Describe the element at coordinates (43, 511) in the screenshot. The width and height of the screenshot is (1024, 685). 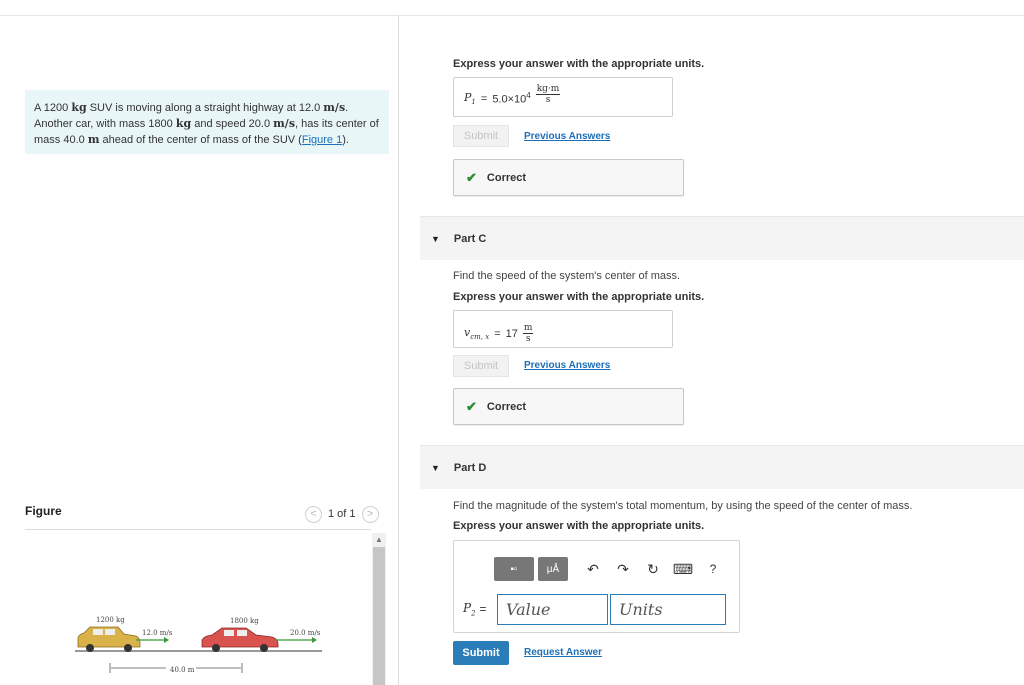
I see `figure-title: Figure` at that location.